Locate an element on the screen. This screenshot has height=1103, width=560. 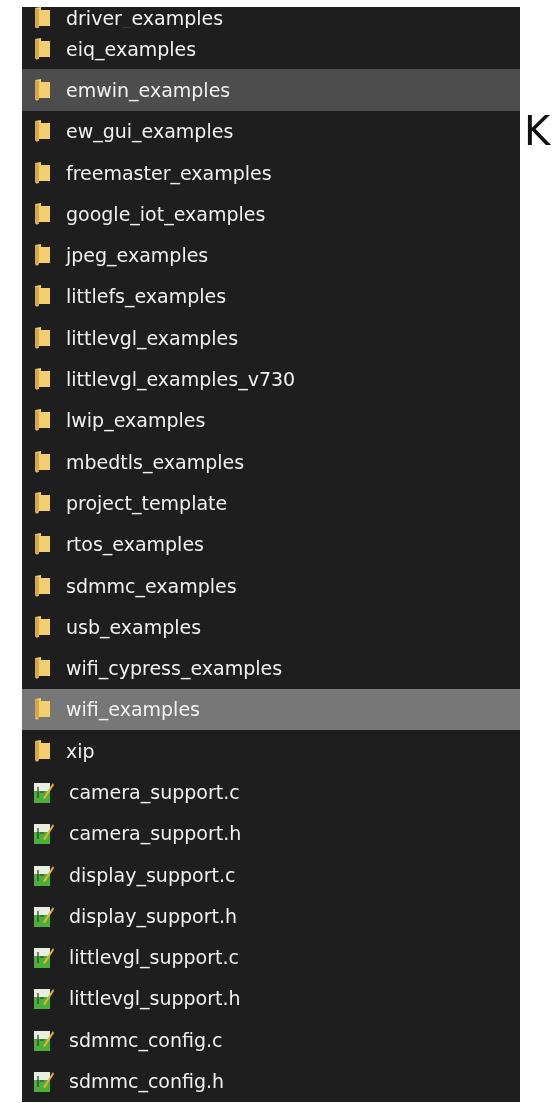
file-name: camera_support.c is located at coordinates (154, 792).